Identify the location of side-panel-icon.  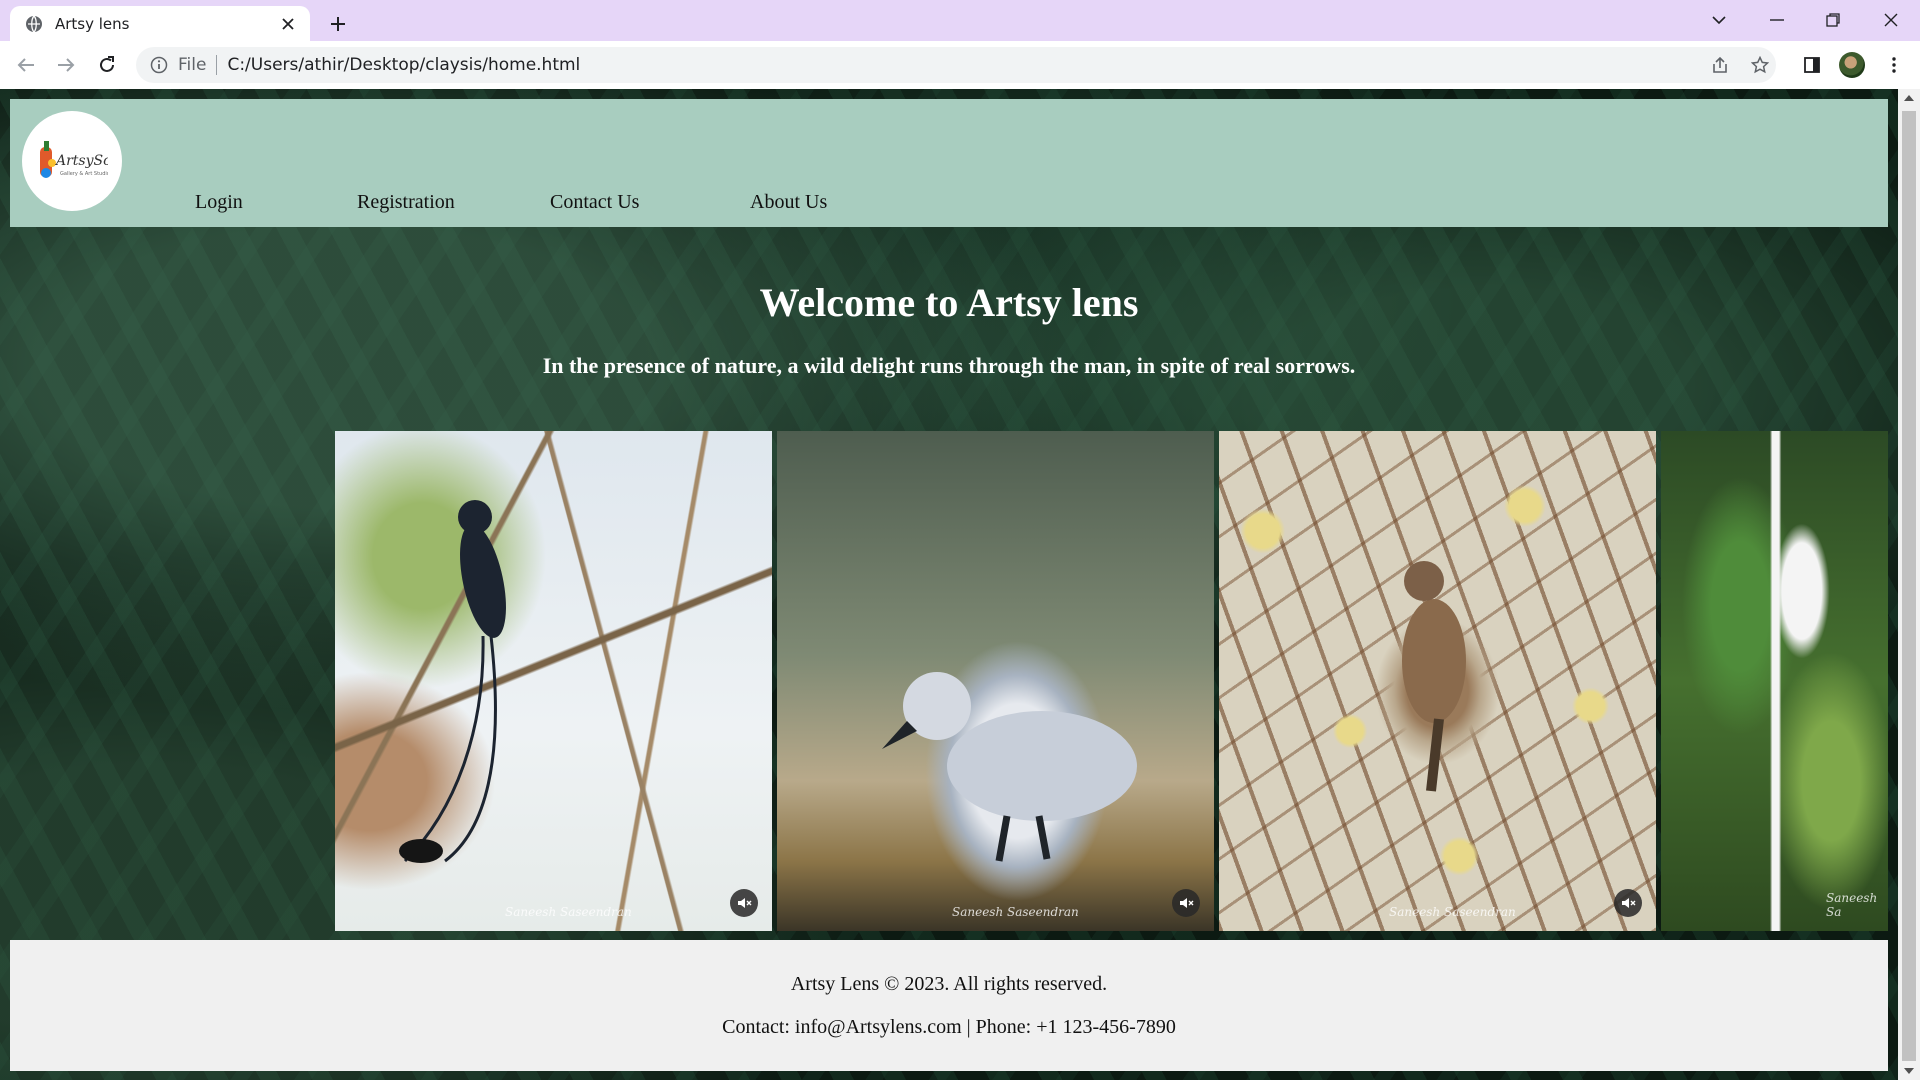
(1812, 65).